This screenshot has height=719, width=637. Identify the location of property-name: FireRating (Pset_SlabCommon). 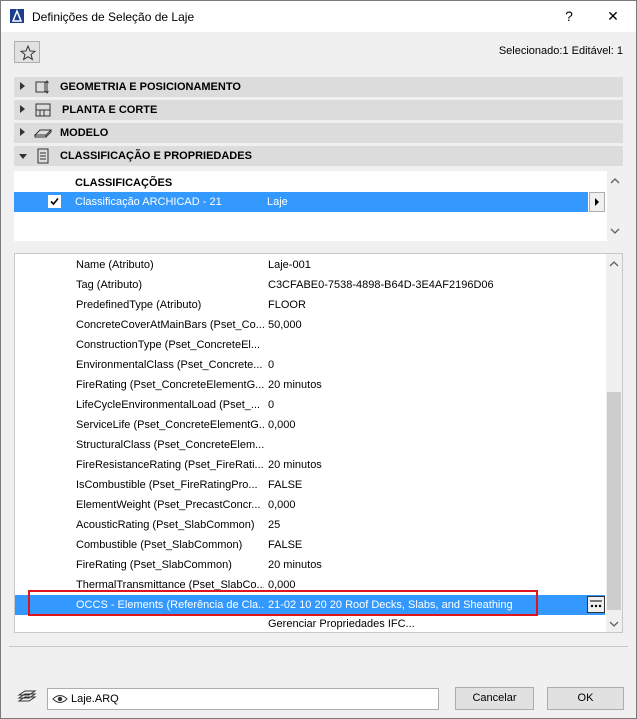
(154, 565).